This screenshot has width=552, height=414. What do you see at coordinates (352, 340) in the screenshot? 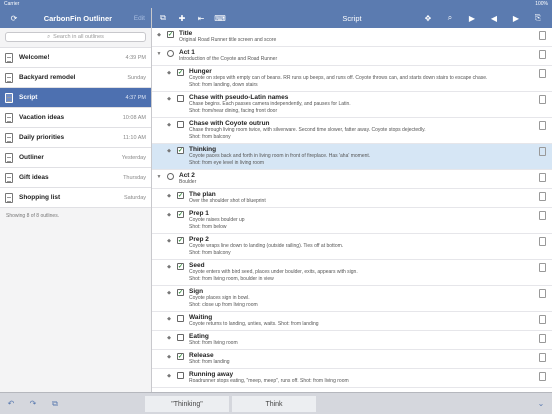
I see `outline-row: ◆ Eating Shot: from living room` at bounding box center [352, 340].